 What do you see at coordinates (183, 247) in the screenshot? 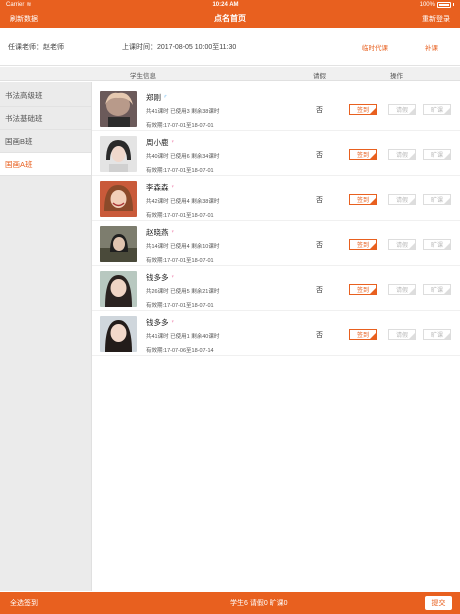
I see `student-hours: 共14课时 已使用4 剩余10课时` at bounding box center [183, 247].